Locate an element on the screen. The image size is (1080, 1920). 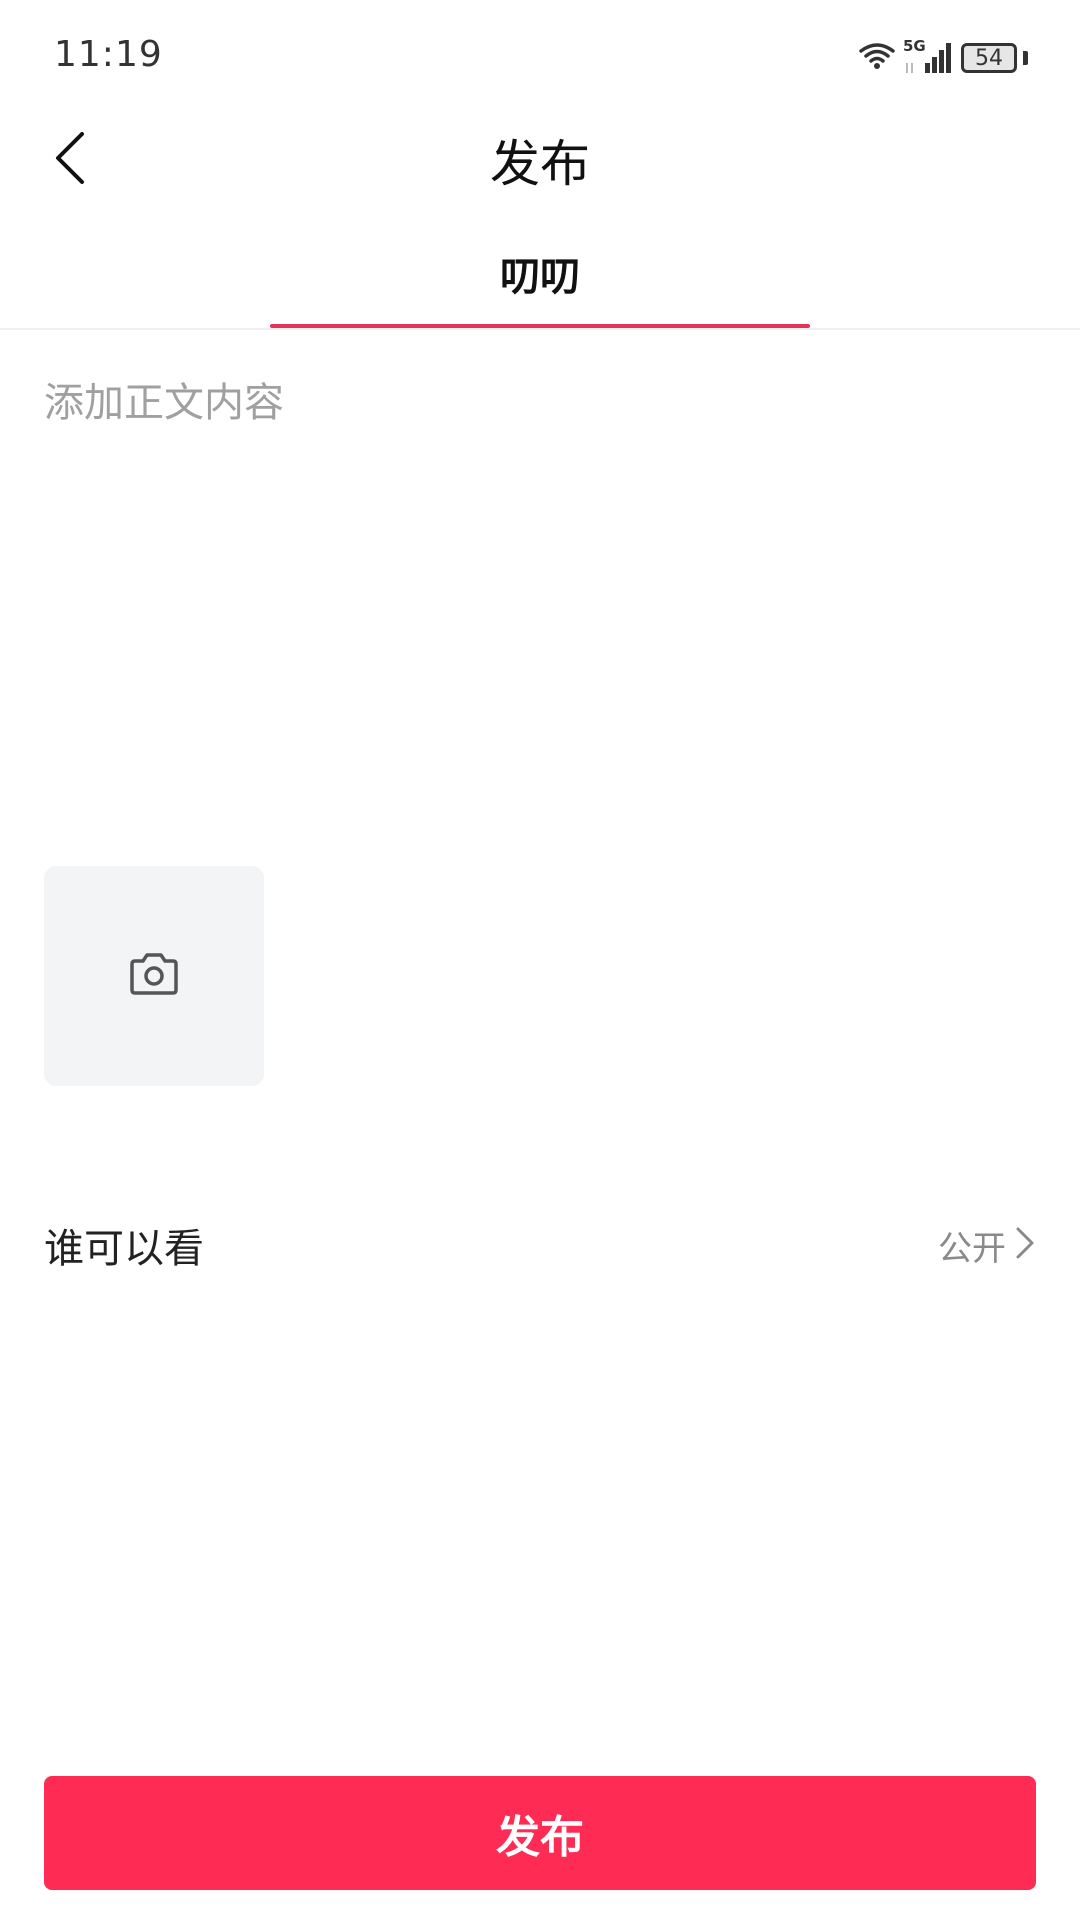
camera-icon is located at coordinates (154, 976).